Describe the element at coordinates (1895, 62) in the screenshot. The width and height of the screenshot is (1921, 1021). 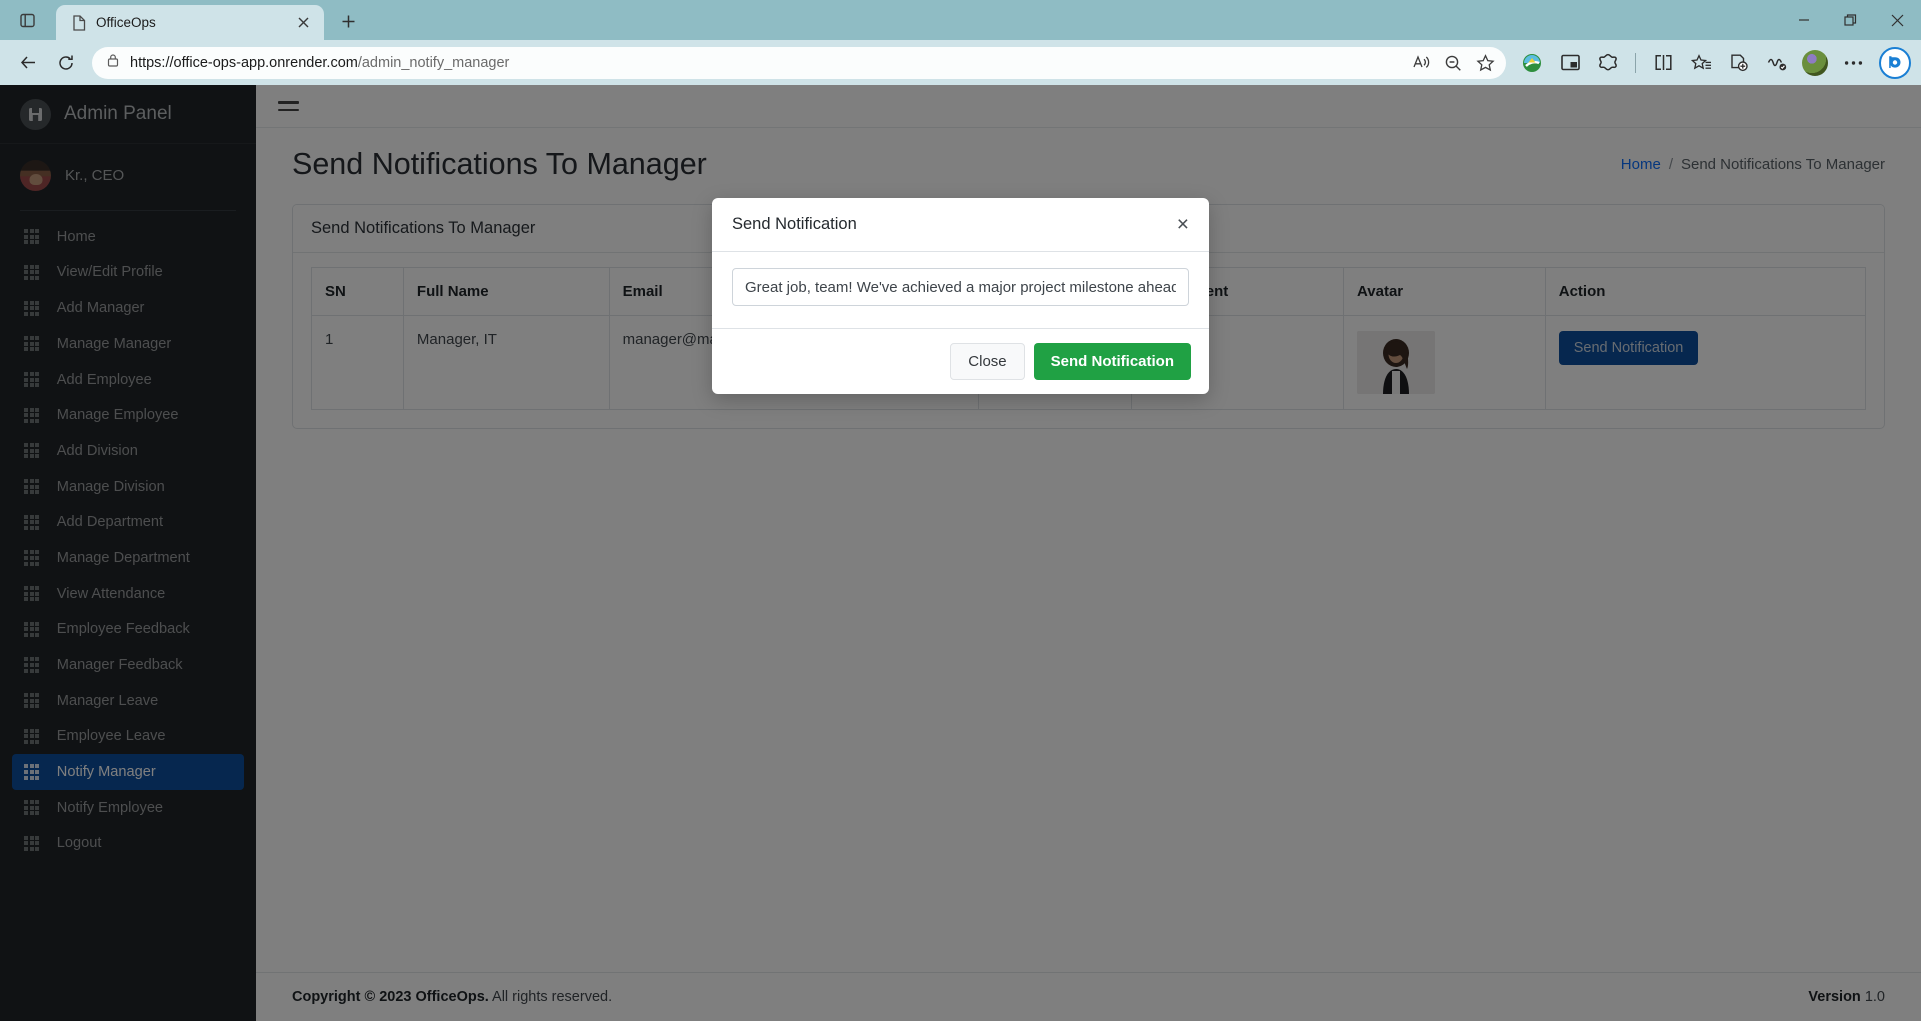
I see `copilot-icon` at that location.